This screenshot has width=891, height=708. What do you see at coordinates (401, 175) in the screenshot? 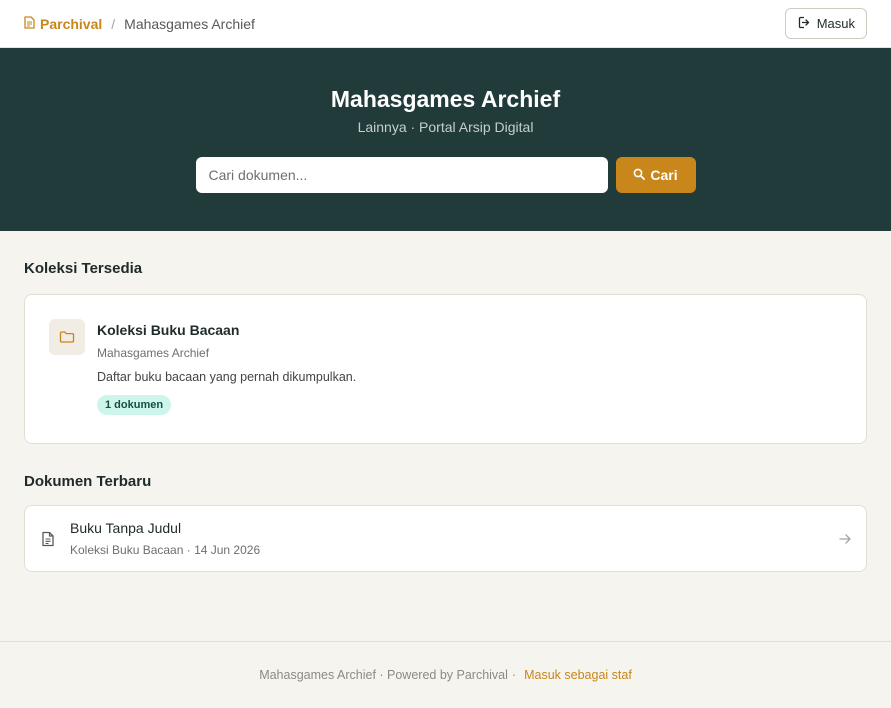
I see `search-input` at bounding box center [401, 175].